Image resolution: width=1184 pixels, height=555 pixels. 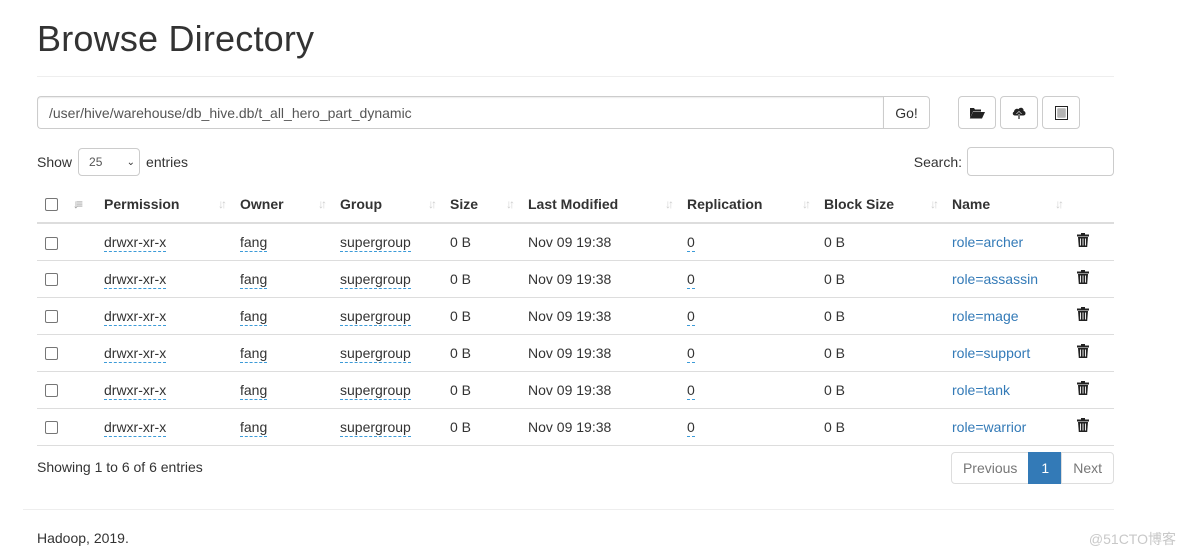 I want to click on select-all-header, so click(x=52, y=204).